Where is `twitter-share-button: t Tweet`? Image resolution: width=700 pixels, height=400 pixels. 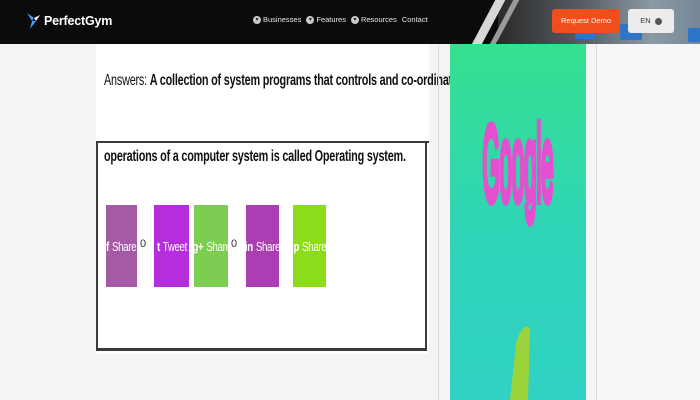
twitter-share-button: t Tweet is located at coordinates (171, 246).